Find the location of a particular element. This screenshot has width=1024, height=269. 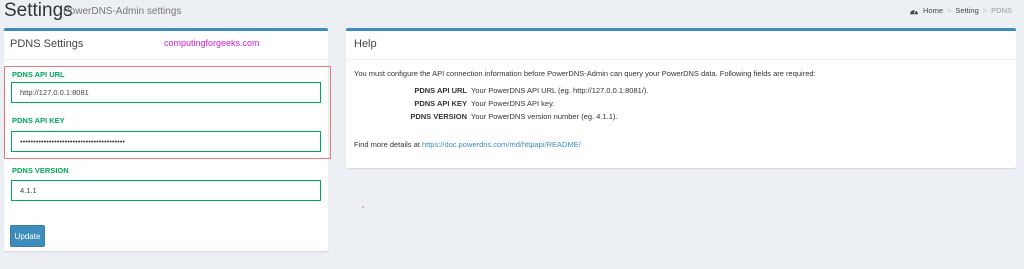

pdns-settings-title: PDNS Settings is located at coordinates (47, 44).